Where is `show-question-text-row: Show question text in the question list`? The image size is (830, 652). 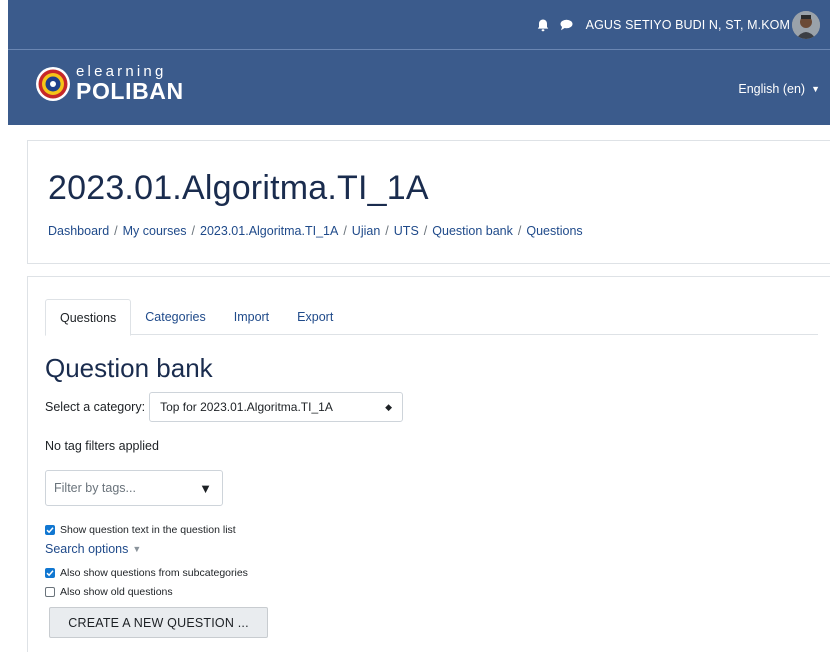 show-question-text-row: Show question text in the question list is located at coordinates (140, 530).